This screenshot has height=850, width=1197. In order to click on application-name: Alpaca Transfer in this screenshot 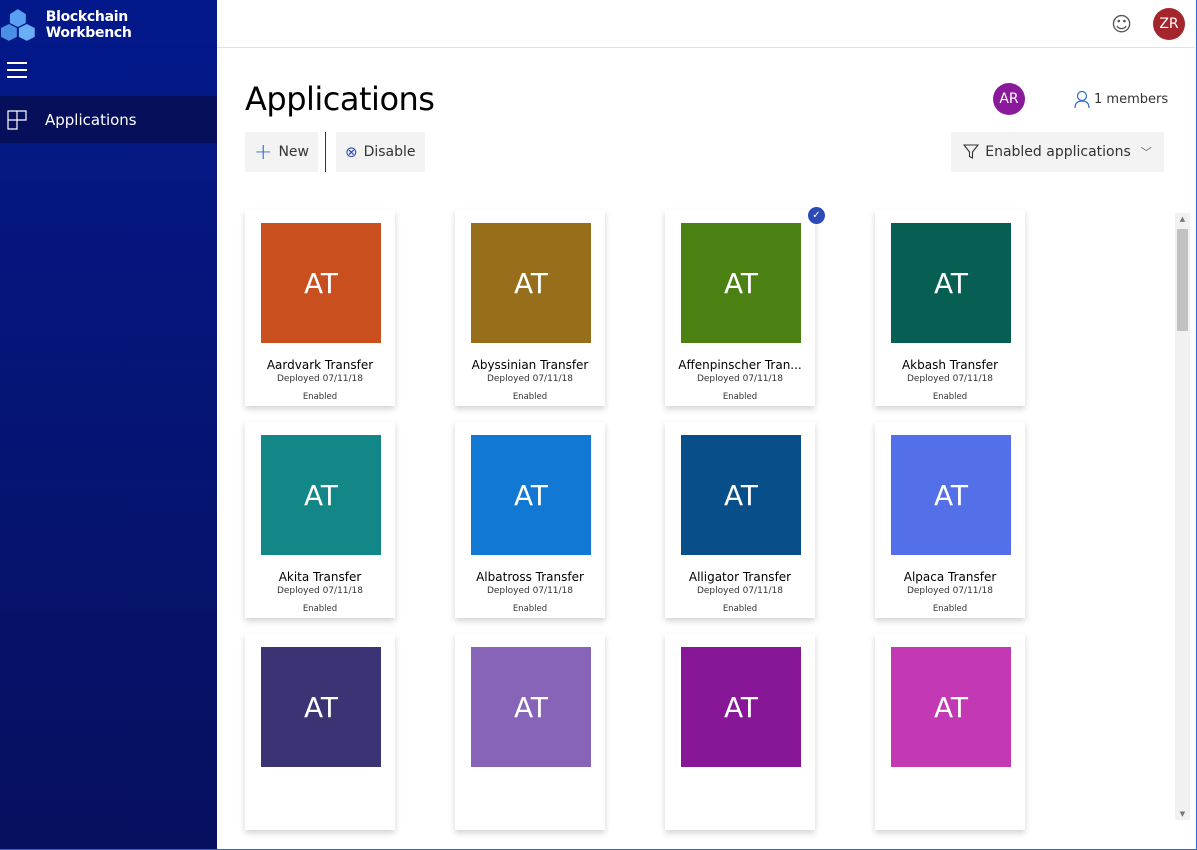, I will do `click(950, 577)`.